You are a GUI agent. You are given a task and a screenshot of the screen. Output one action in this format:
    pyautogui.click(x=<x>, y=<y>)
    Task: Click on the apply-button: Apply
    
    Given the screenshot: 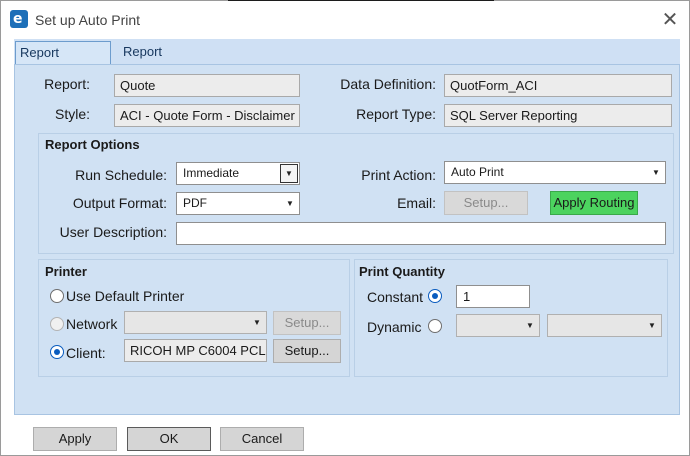 What is the action you would take?
    pyautogui.click(x=75, y=439)
    